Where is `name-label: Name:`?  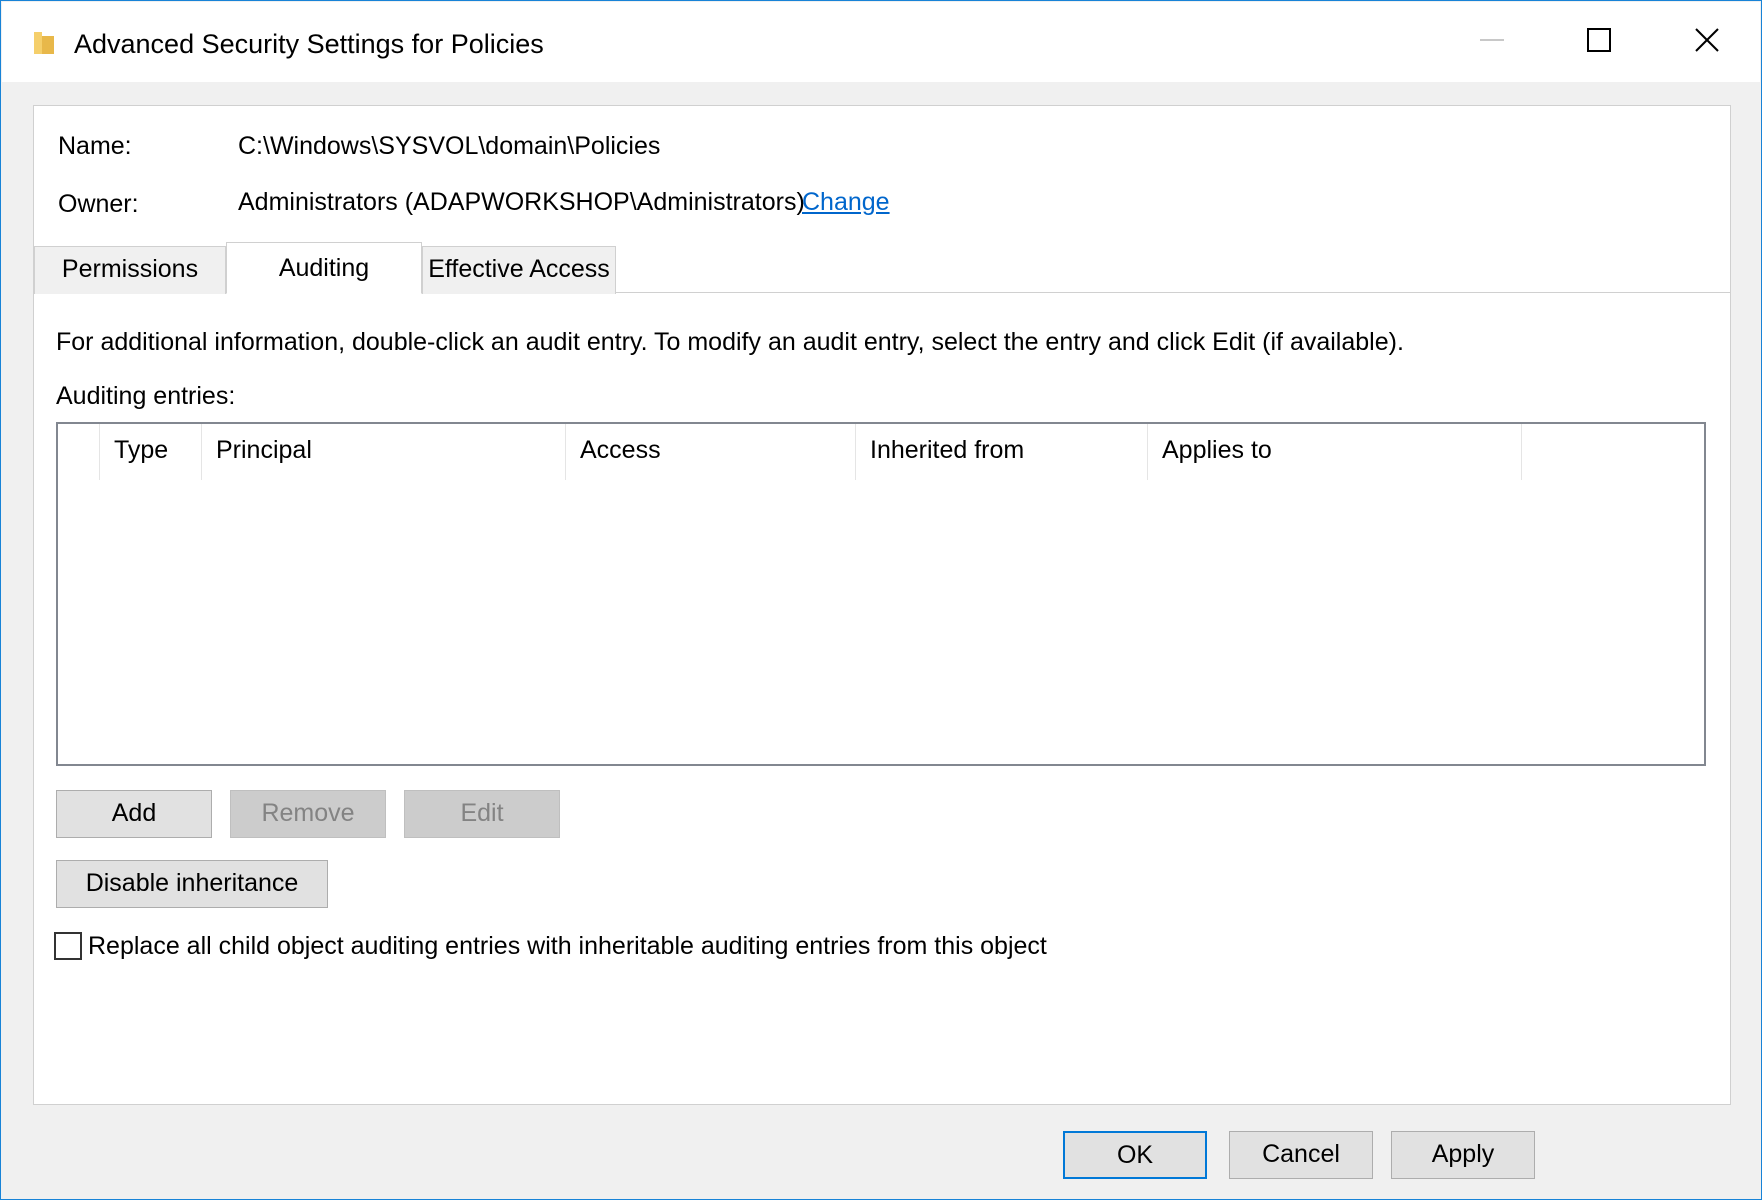 name-label: Name: is located at coordinates (95, 146).